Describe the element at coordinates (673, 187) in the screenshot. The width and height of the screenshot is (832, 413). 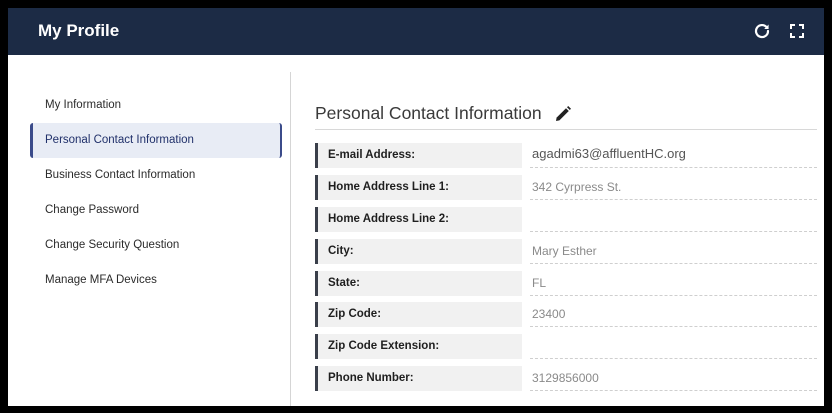
I see `field-value: 342 Cyrpress St.` at that location.